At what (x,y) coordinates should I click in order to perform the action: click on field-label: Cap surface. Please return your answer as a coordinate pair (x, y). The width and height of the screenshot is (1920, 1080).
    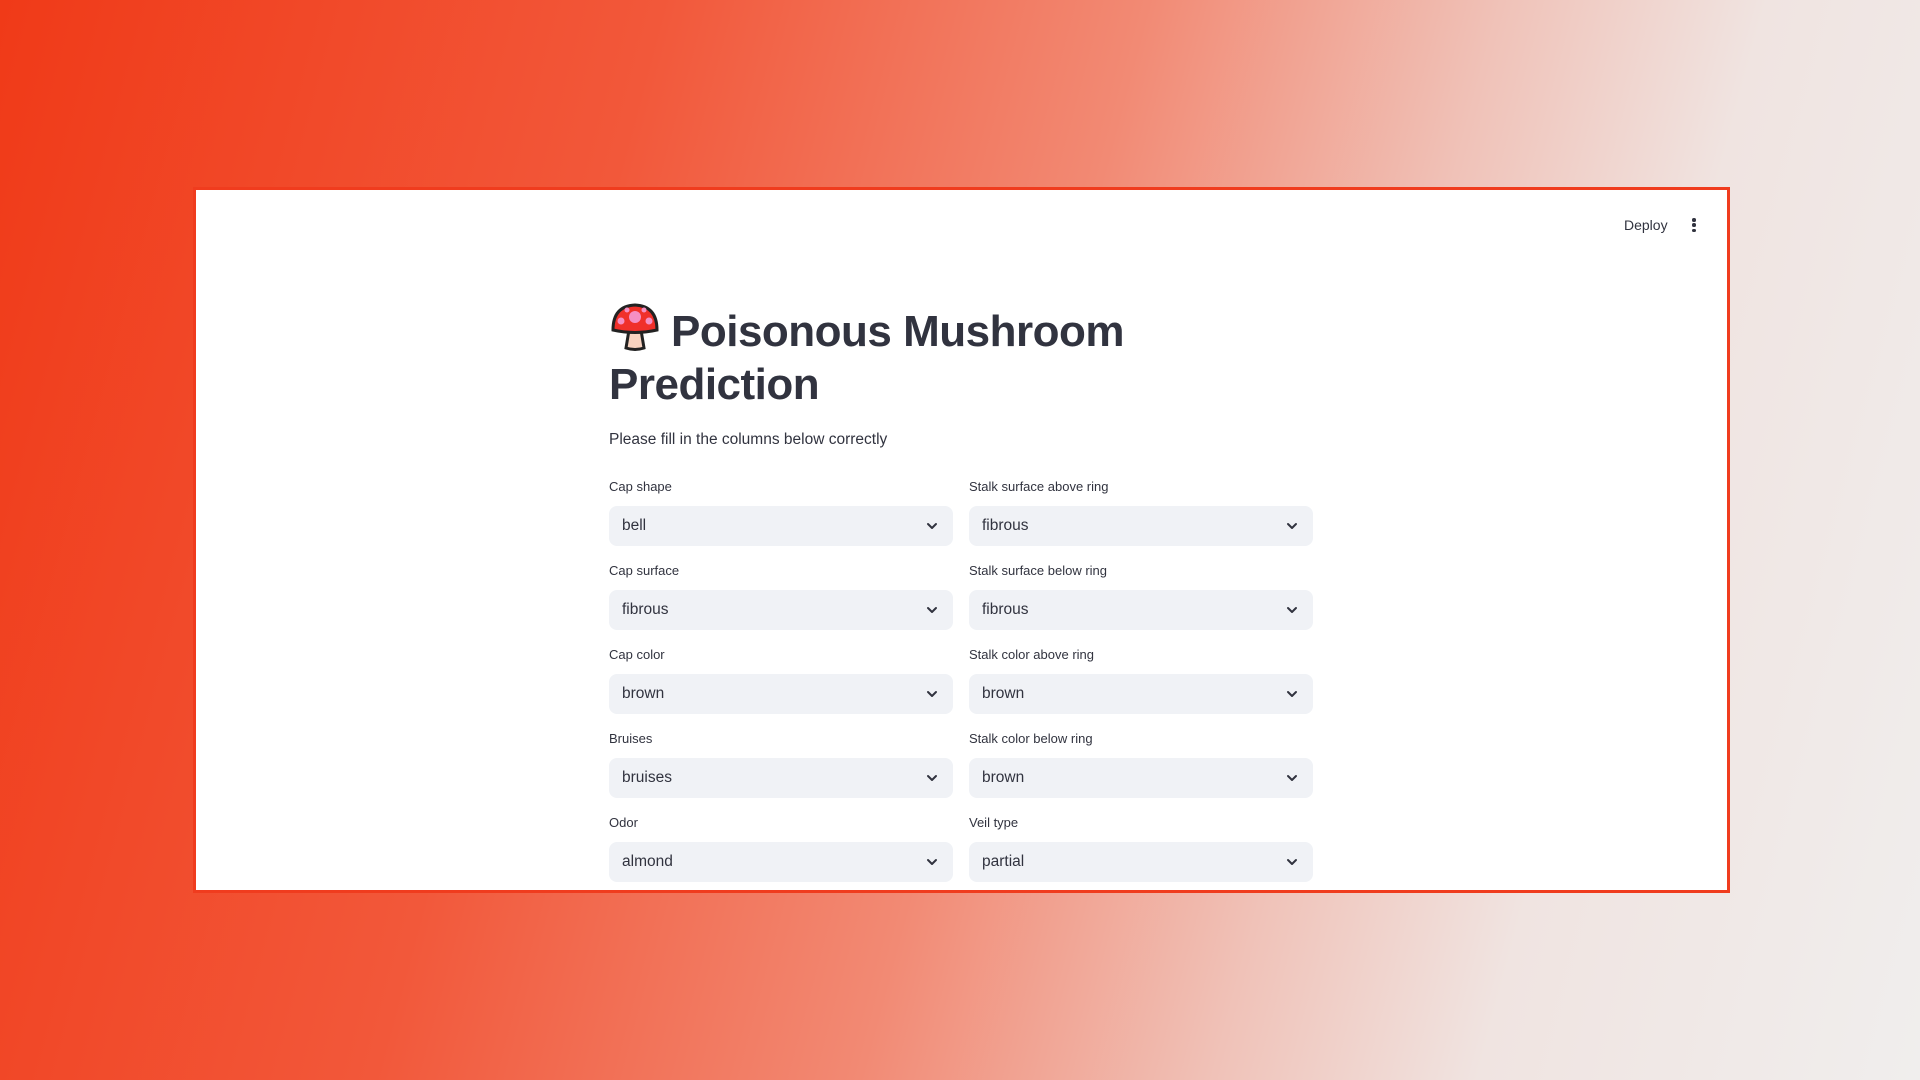
    Looking at the image, I should click on (644, 570).